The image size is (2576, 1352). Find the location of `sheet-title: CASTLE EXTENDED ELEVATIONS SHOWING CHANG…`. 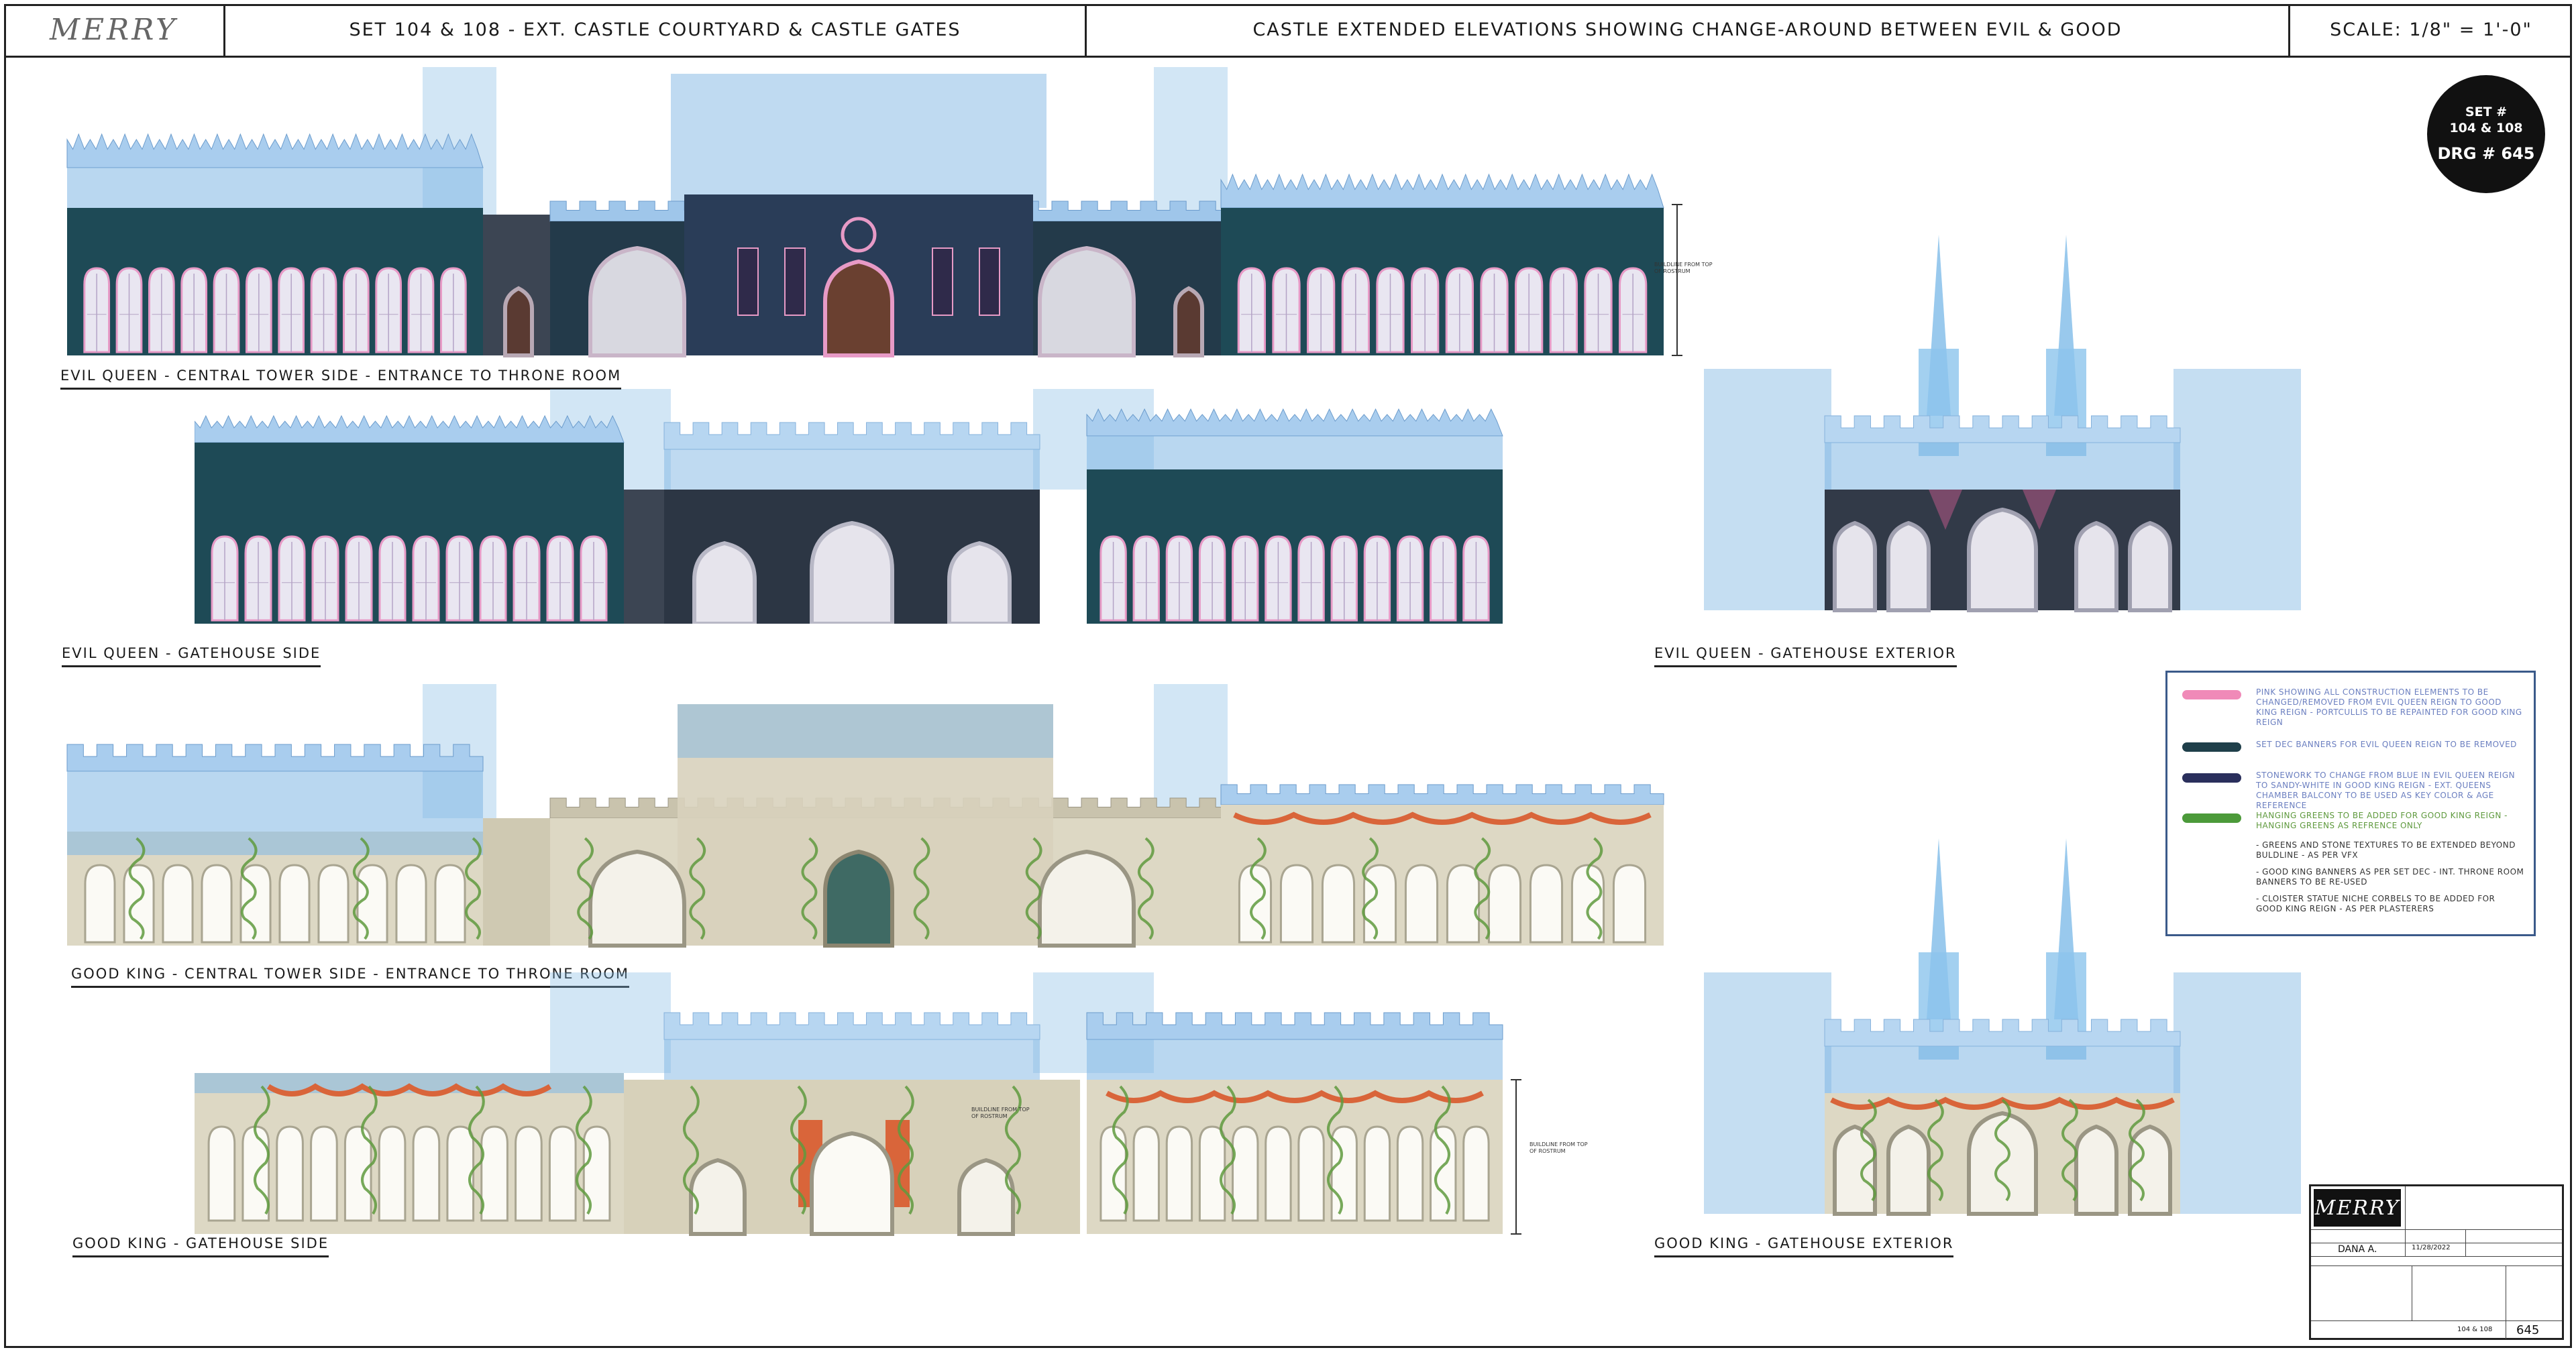

sheet-title: CASTLE EXTENDED ELEVATIONS SHOWING CHANG… is located at coordinates (1687, 29).